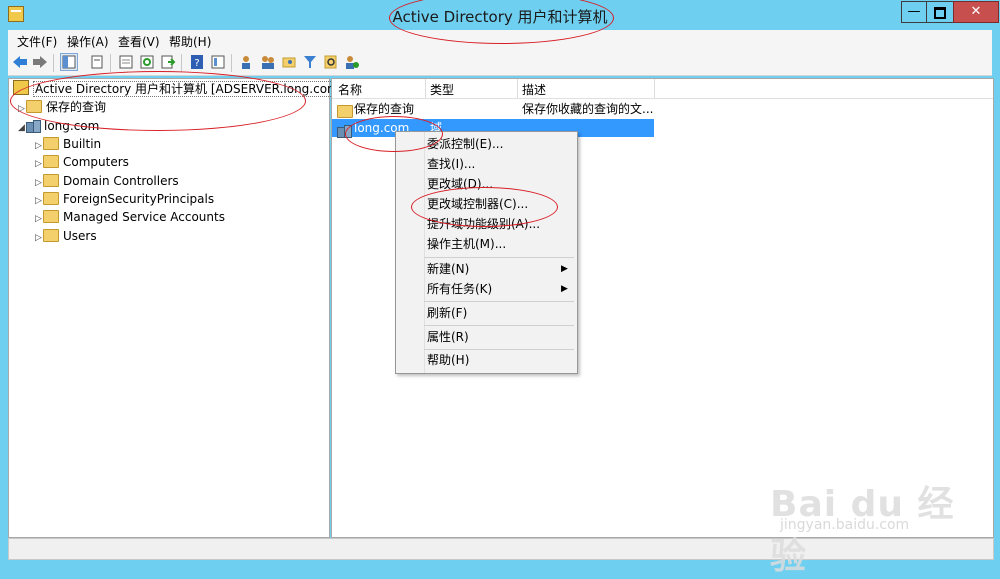 This screenshot has width=1000, height=579. What do you see at coordinates (486, 313) in the screenshot?
I see `menu-item-refresh: 刷新(F)` at bounding box center [486, 313].